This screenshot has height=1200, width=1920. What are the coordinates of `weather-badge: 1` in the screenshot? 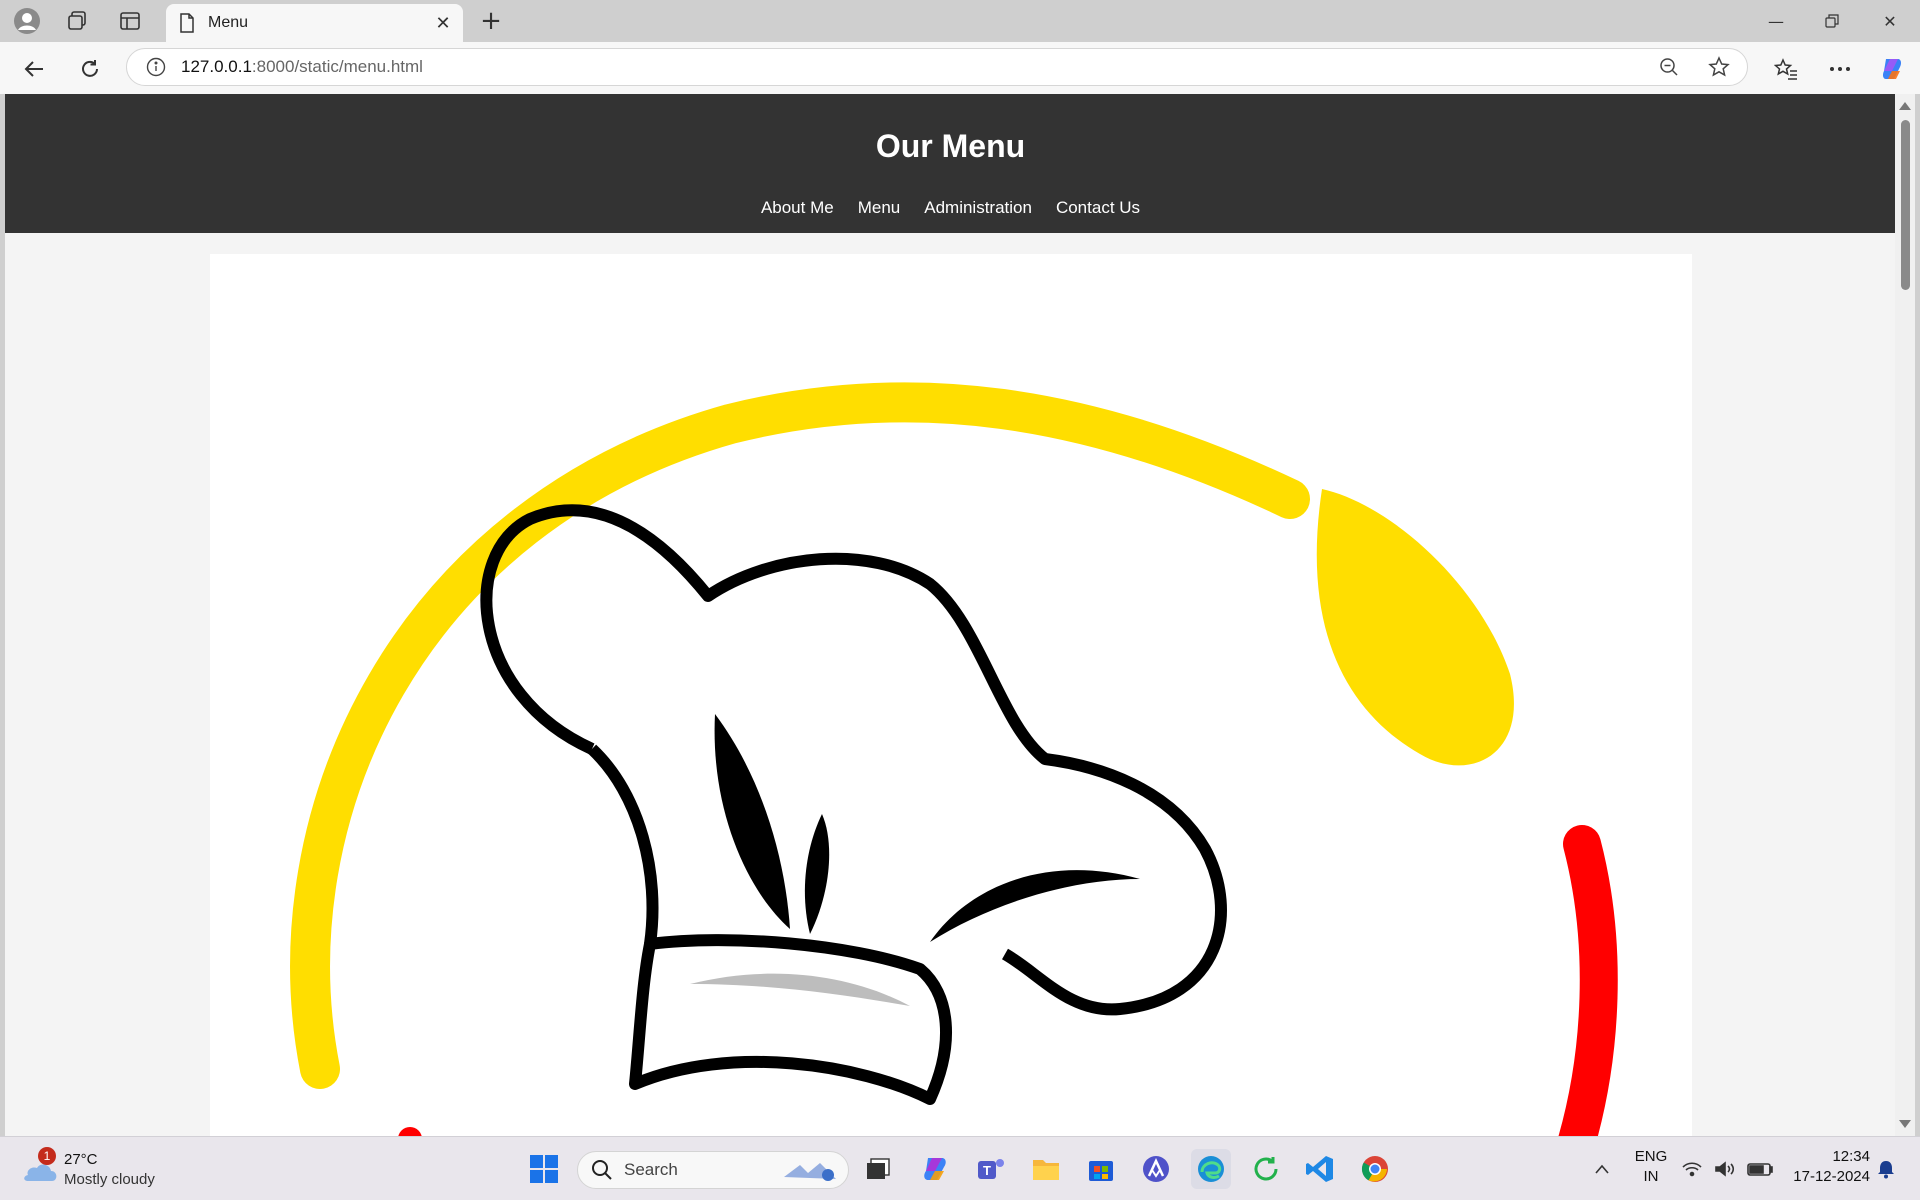 It's located at (47, 1156).